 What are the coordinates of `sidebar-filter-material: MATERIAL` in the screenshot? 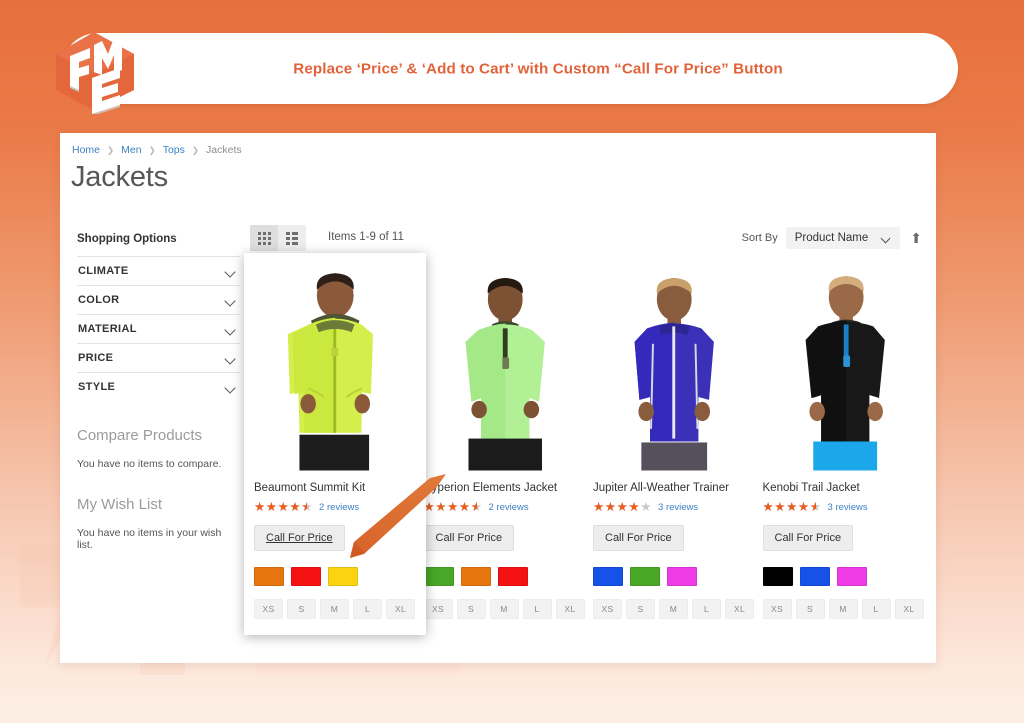 It's located at (158, 328).